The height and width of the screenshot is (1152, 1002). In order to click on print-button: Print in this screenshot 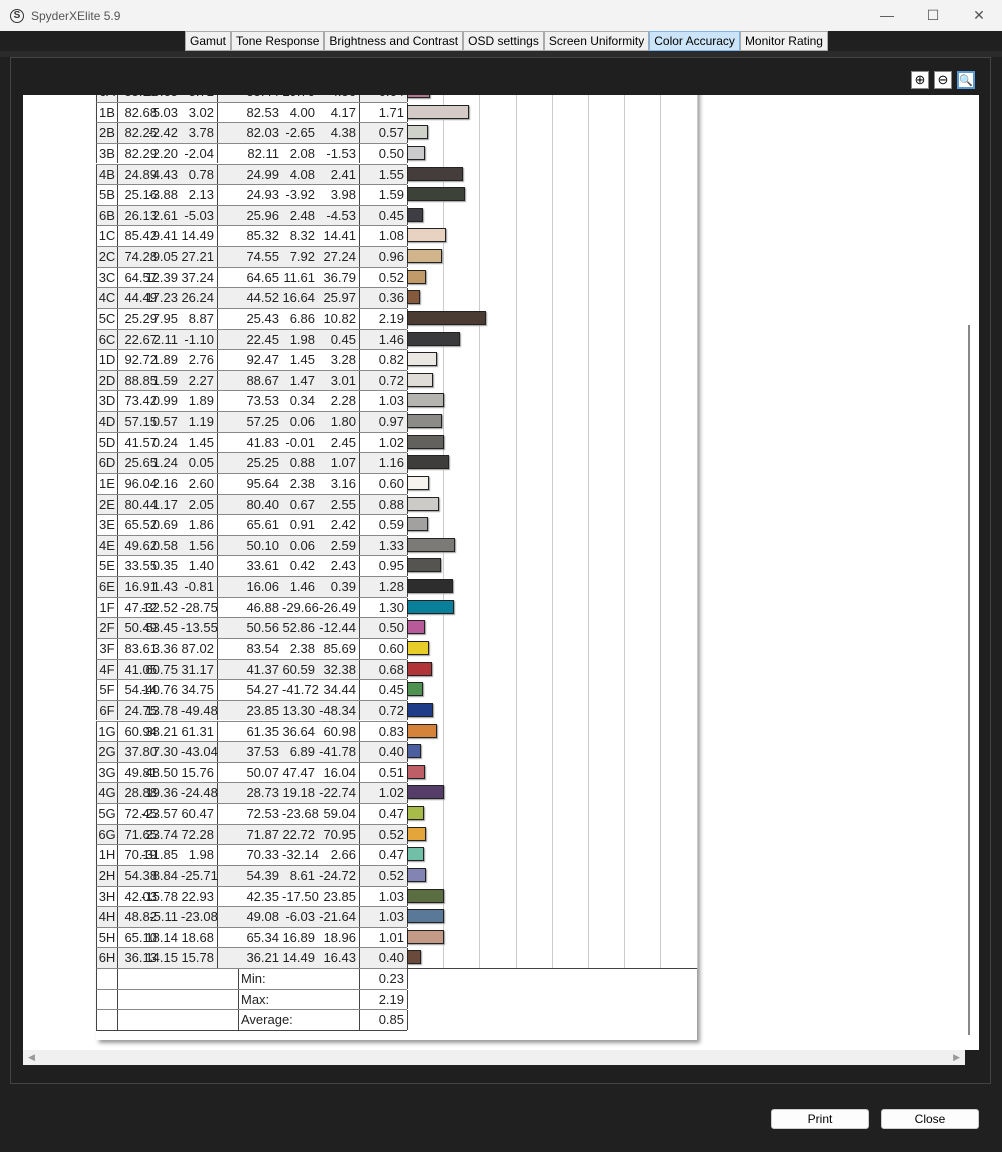, I will do `click(820, 1119)`.